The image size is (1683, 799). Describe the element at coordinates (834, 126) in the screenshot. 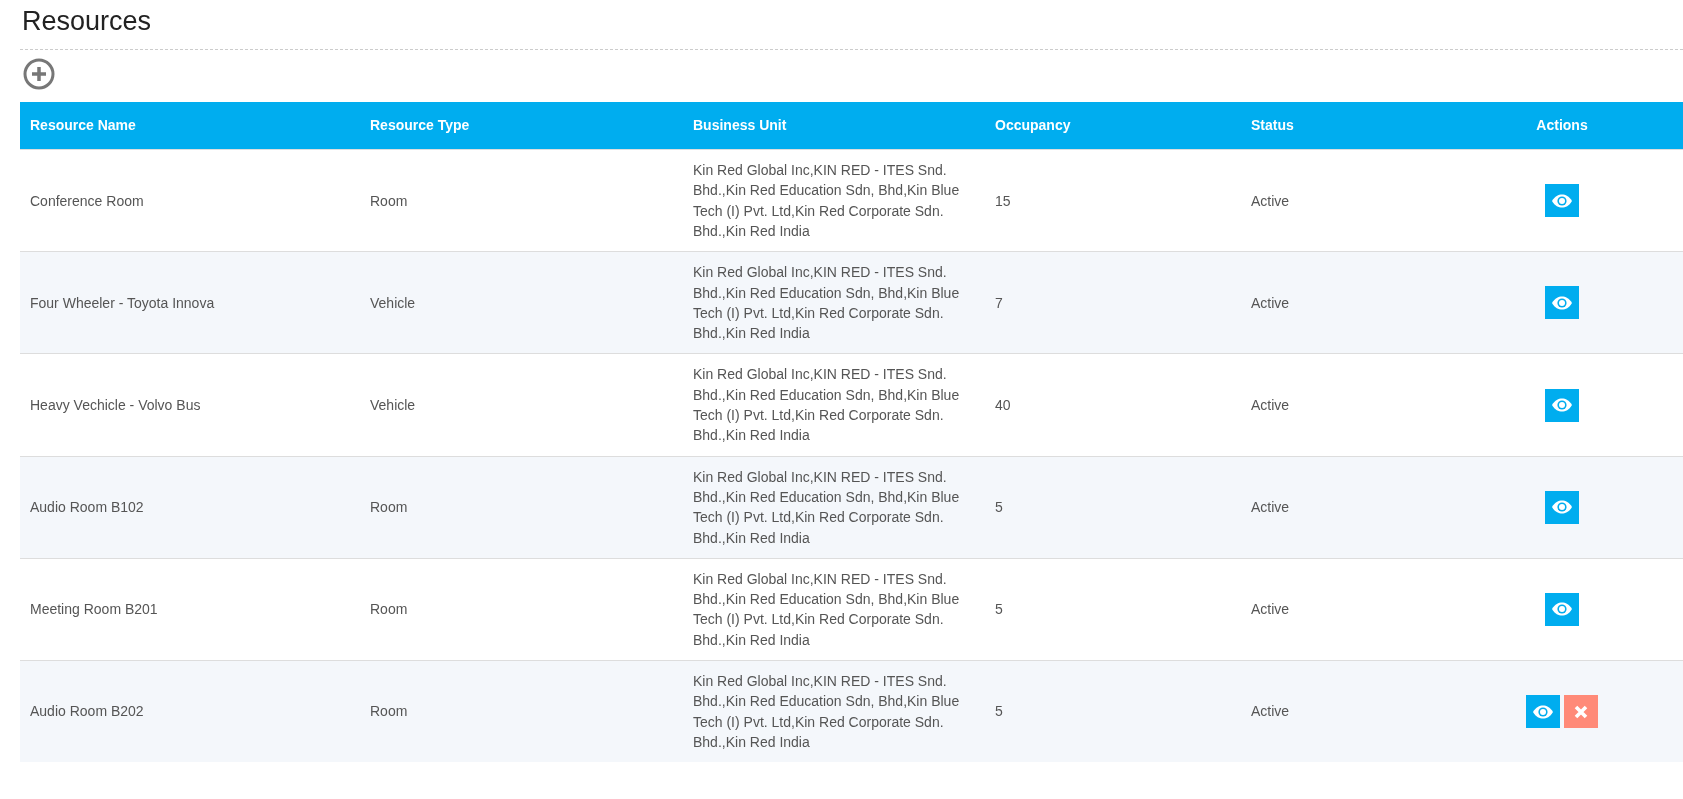

I see `column-header: Business Unit` at that location.